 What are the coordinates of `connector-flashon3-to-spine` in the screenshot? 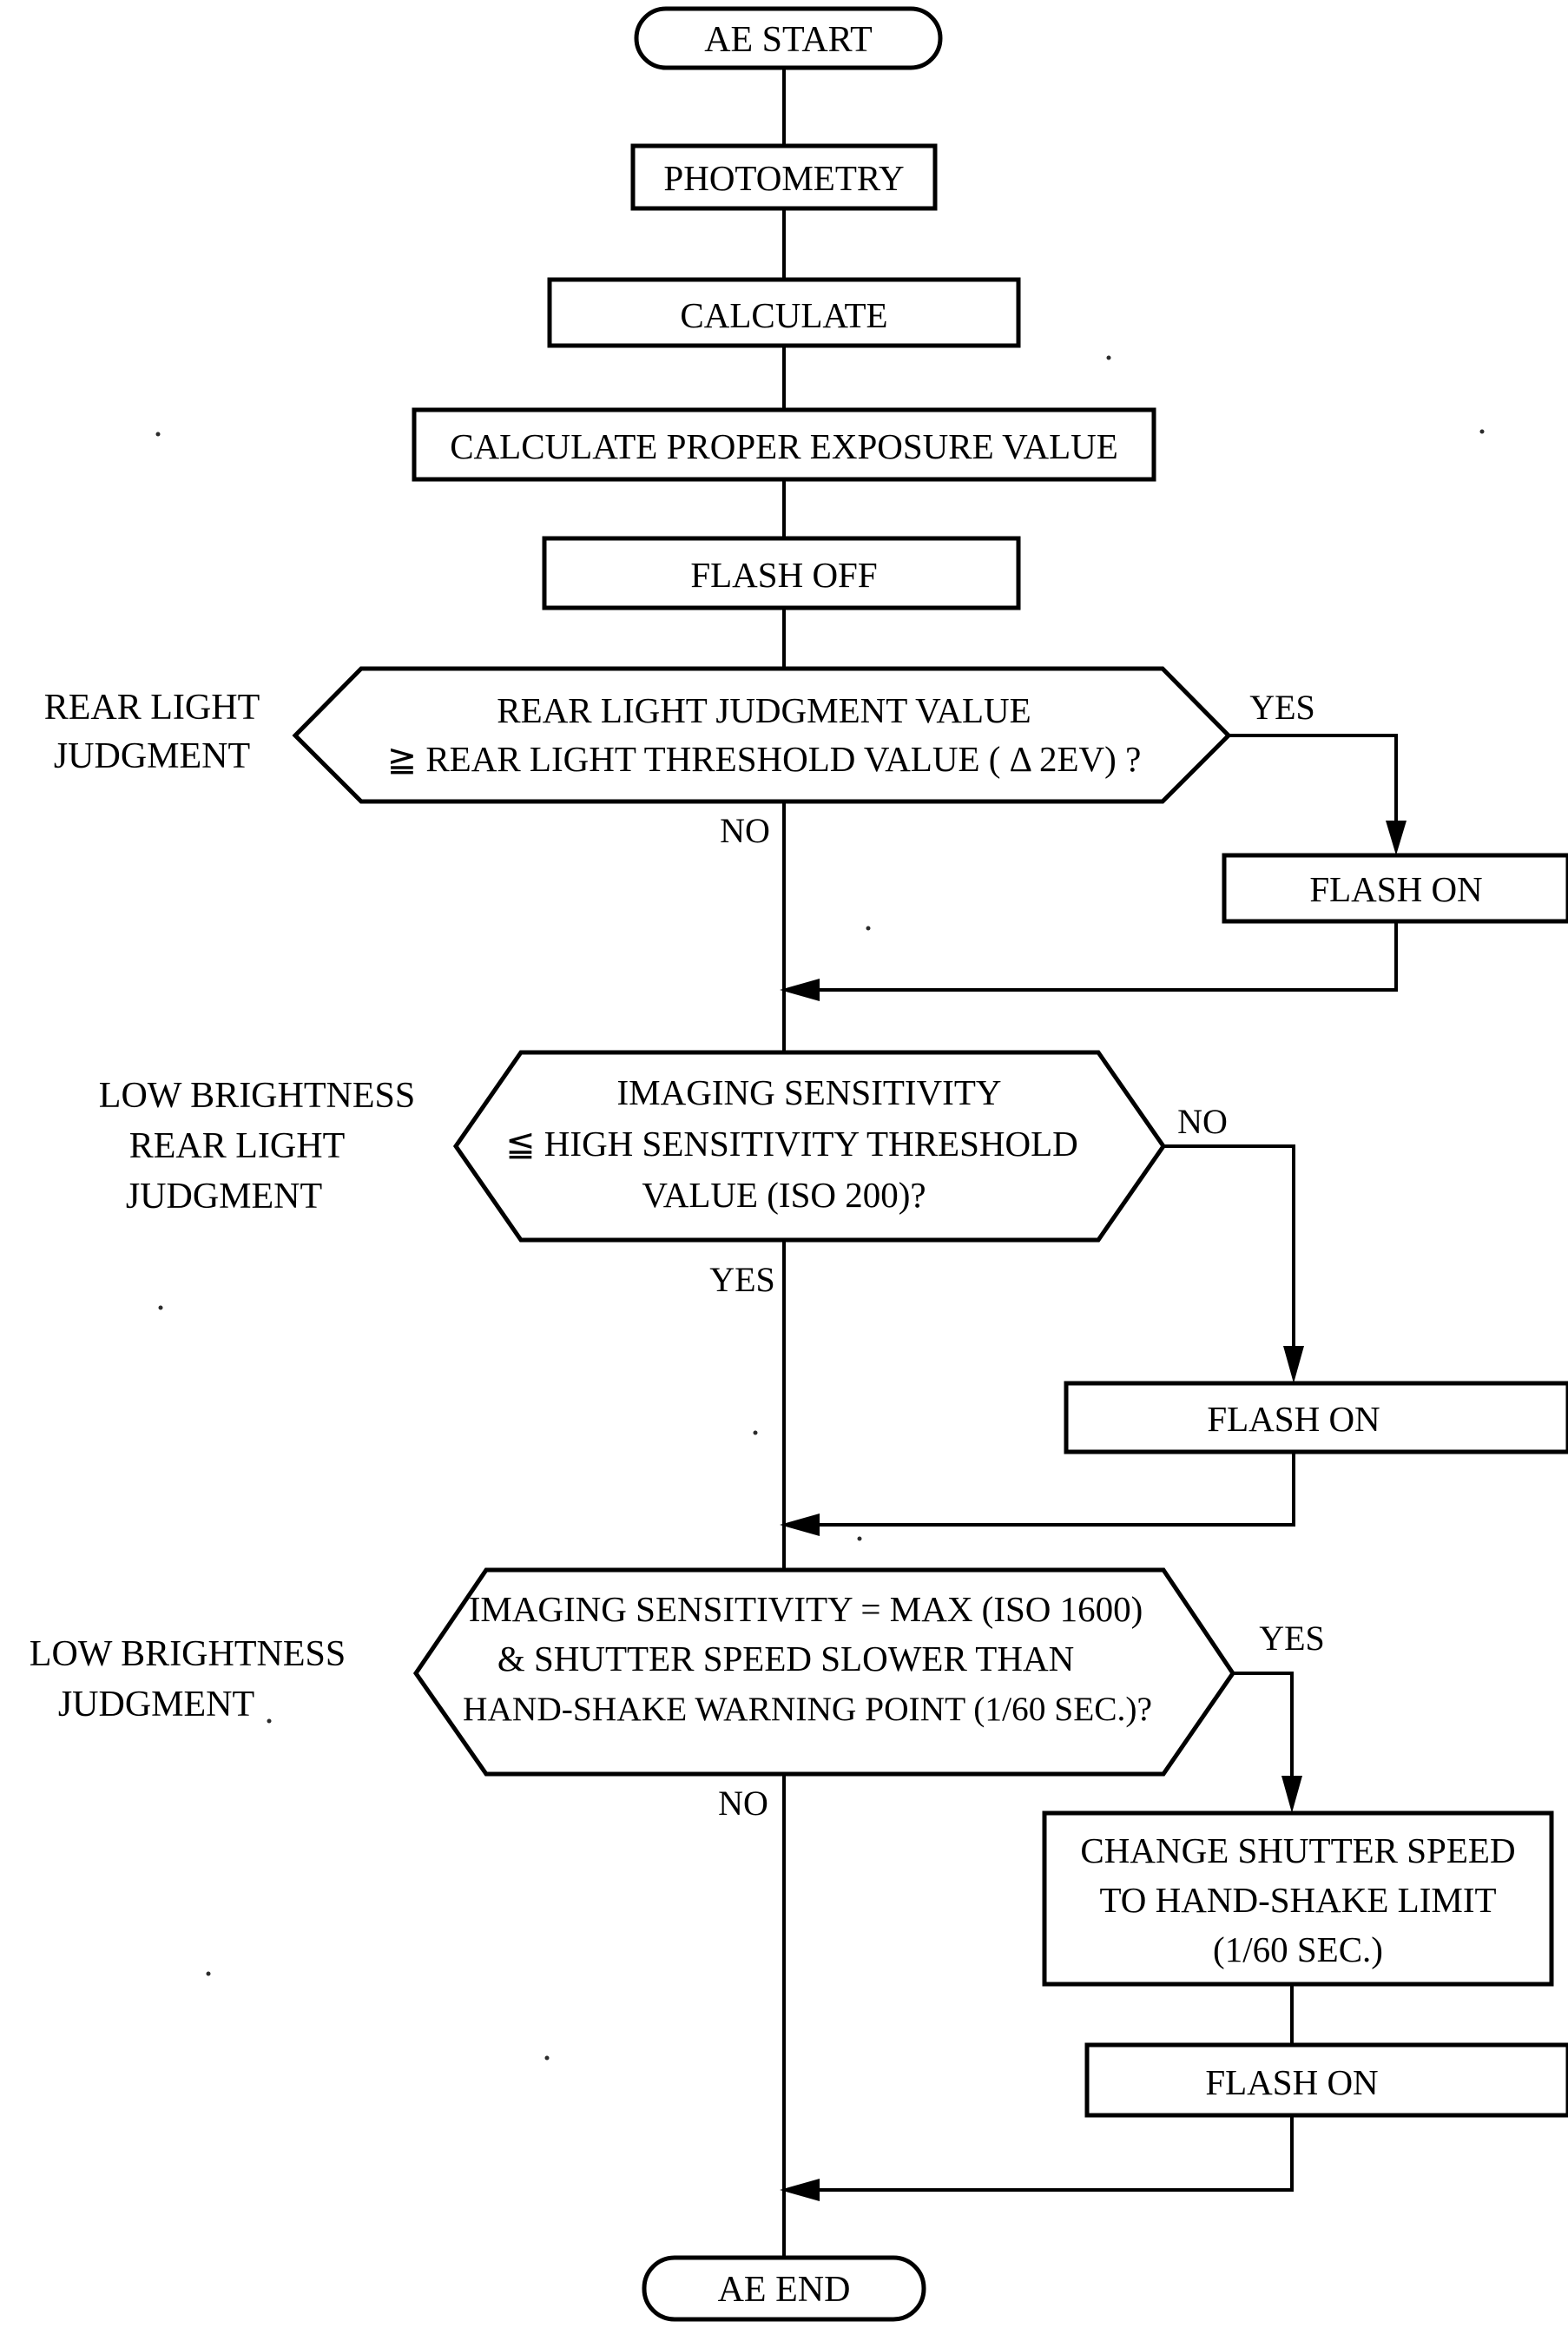 It's located at (1043, 2153).